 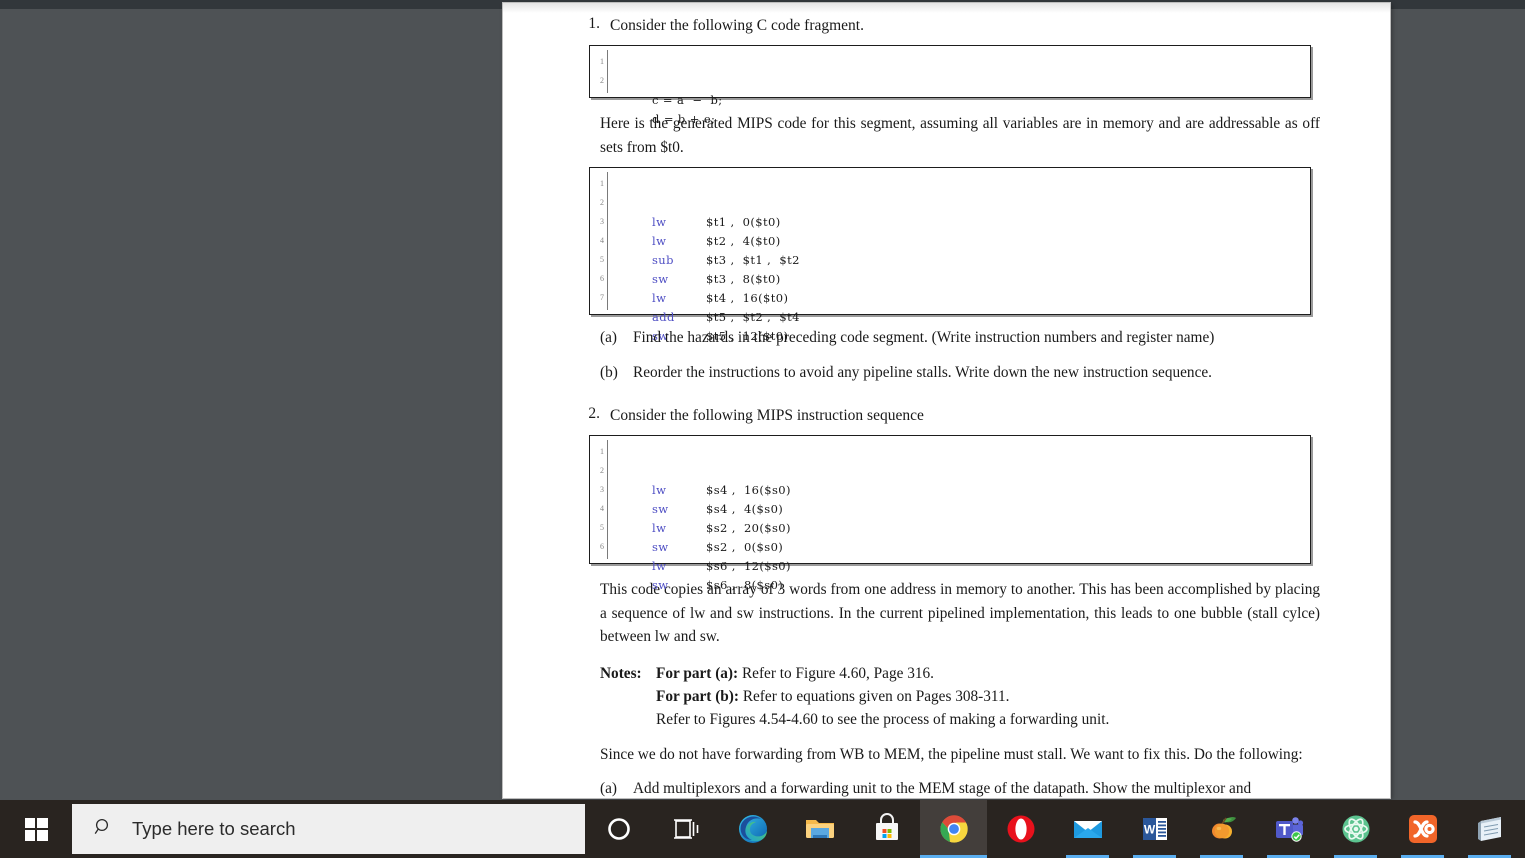 What do you see at coordinates (1149, 830) in the screenshot?
I see `svg-text: W` at bounding box center [1149, 830].